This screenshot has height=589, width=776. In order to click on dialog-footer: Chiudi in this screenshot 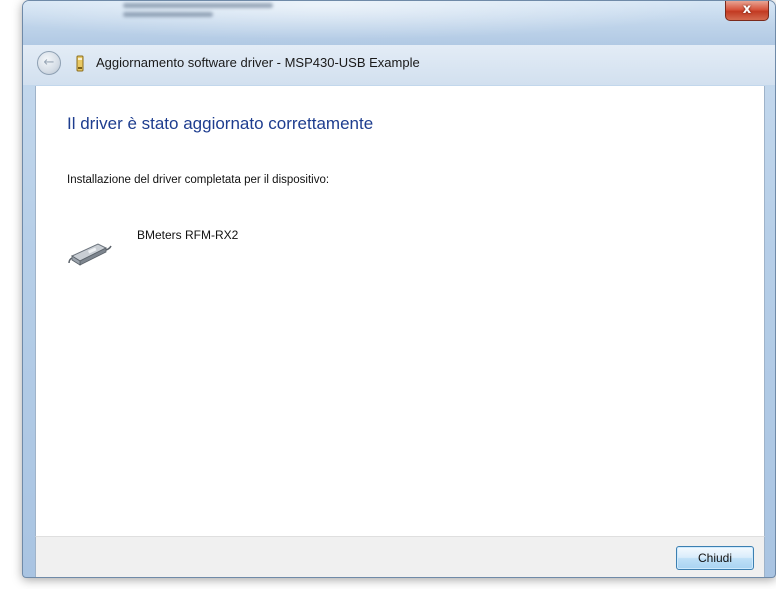, I will do `click(400, 556)`.